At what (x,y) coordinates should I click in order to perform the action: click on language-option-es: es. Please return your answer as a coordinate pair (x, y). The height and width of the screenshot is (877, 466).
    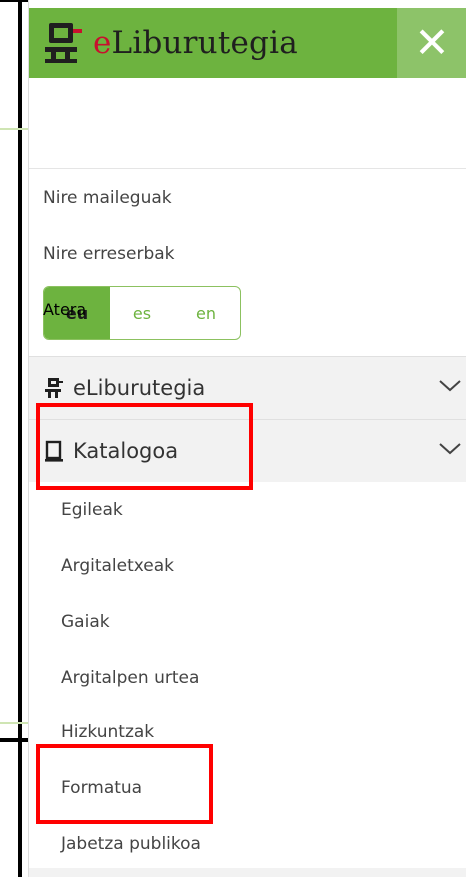
    Looking at the image, I should click on (142, 313).